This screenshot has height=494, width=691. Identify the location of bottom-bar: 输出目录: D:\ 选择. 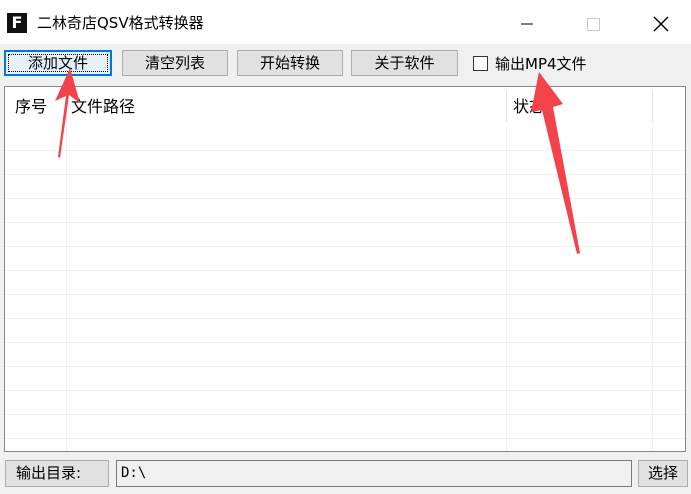
(345, 474).